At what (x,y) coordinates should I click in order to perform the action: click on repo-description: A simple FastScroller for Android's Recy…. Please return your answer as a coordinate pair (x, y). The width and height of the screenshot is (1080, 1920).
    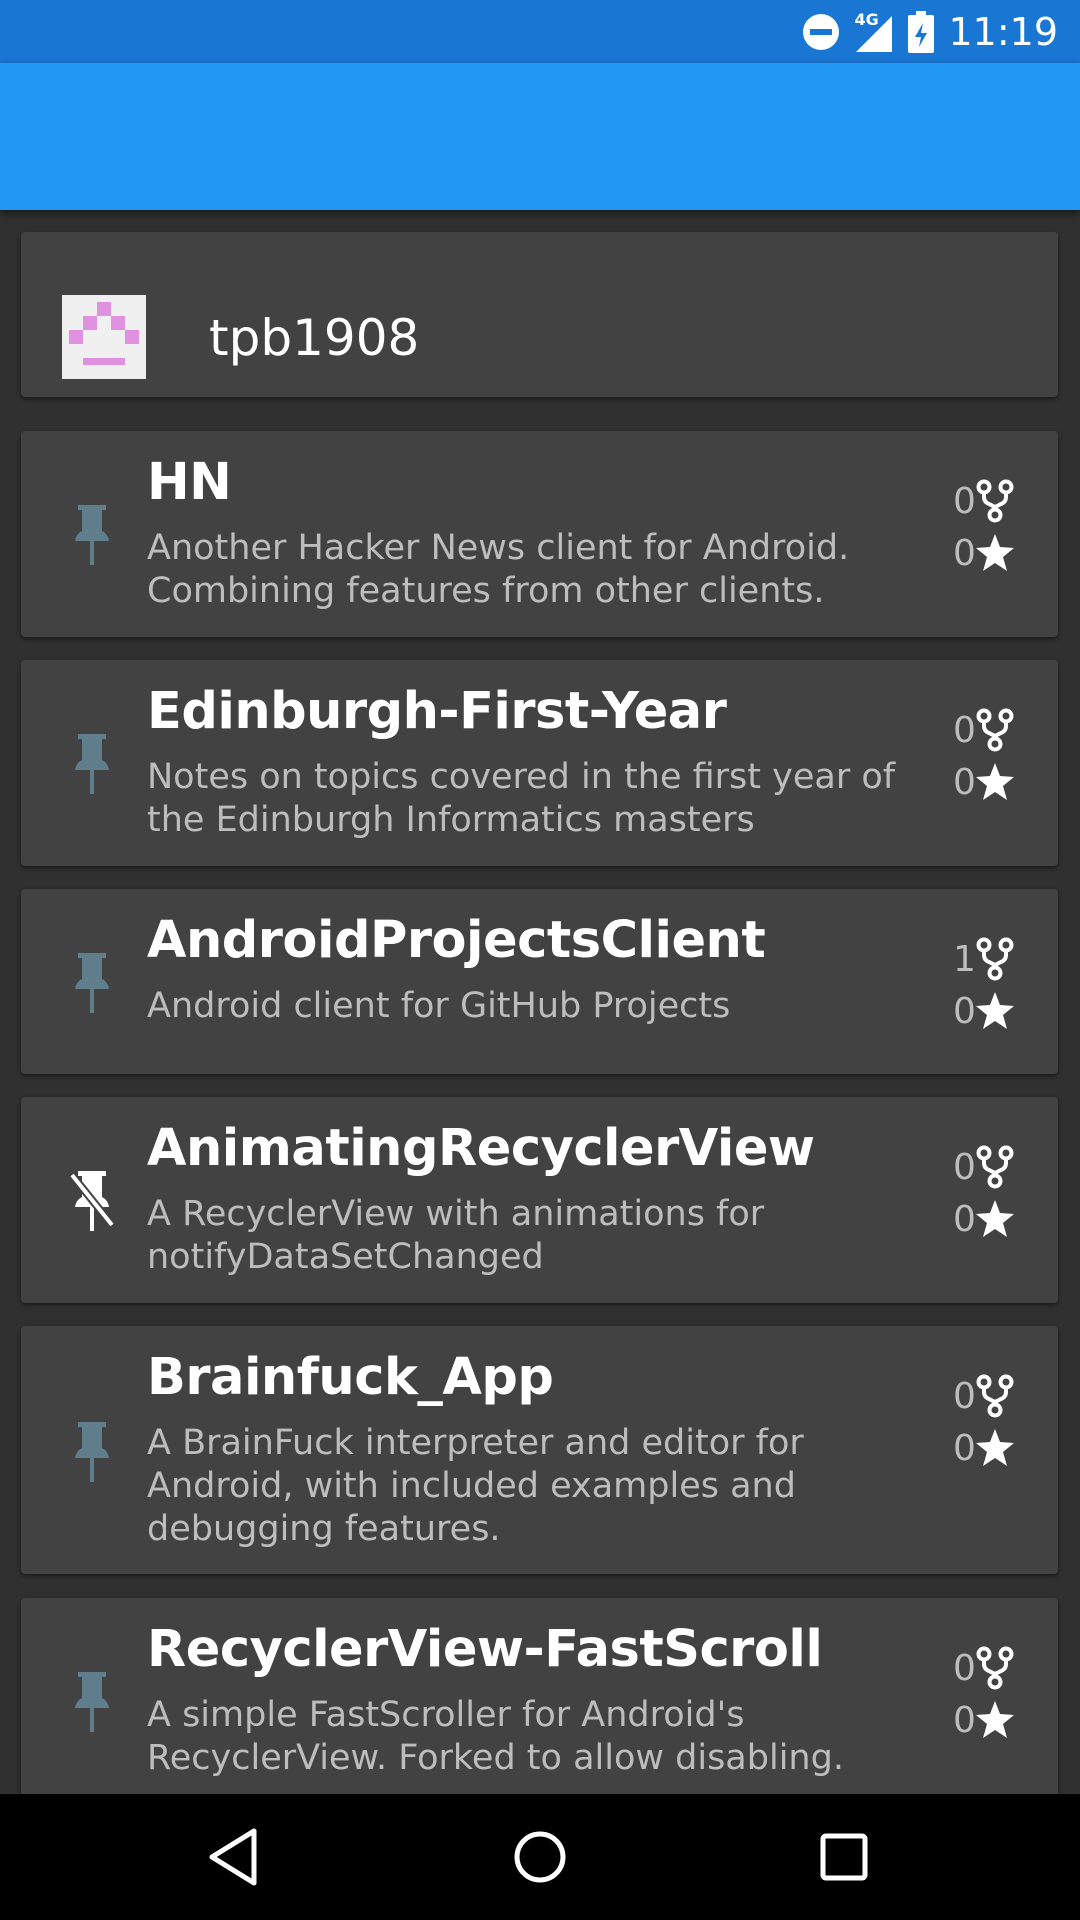
    Looking at the image, I should click on (495, 1736).